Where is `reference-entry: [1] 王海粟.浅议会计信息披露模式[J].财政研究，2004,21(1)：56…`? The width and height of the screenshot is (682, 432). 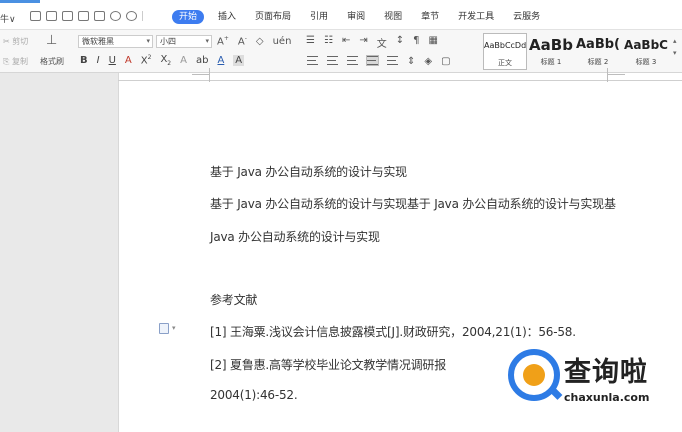 reference-entry: [1] 王海粟.浅议会计信息披露模式[J].财政研究，2004,21(1)：56… is located at coordinates (393, 331).